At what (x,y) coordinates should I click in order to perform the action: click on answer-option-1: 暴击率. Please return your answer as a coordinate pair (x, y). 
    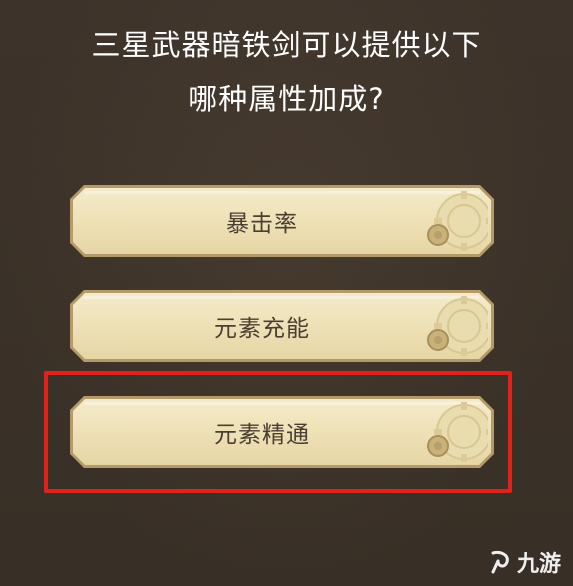
    Looking at the image, I should click on (282, 221).